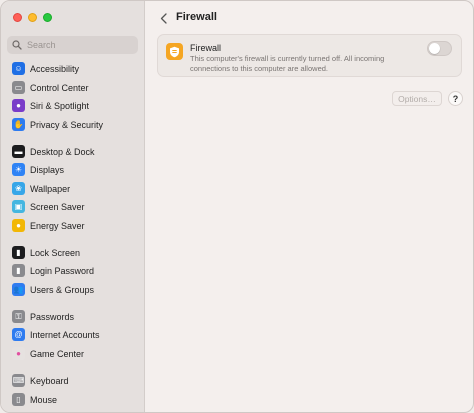 The image size is (474, 413). Describe the element at coordinates (49, 380) in the screenshot. I see `sidebar-item-label: Keyboard` at that location.